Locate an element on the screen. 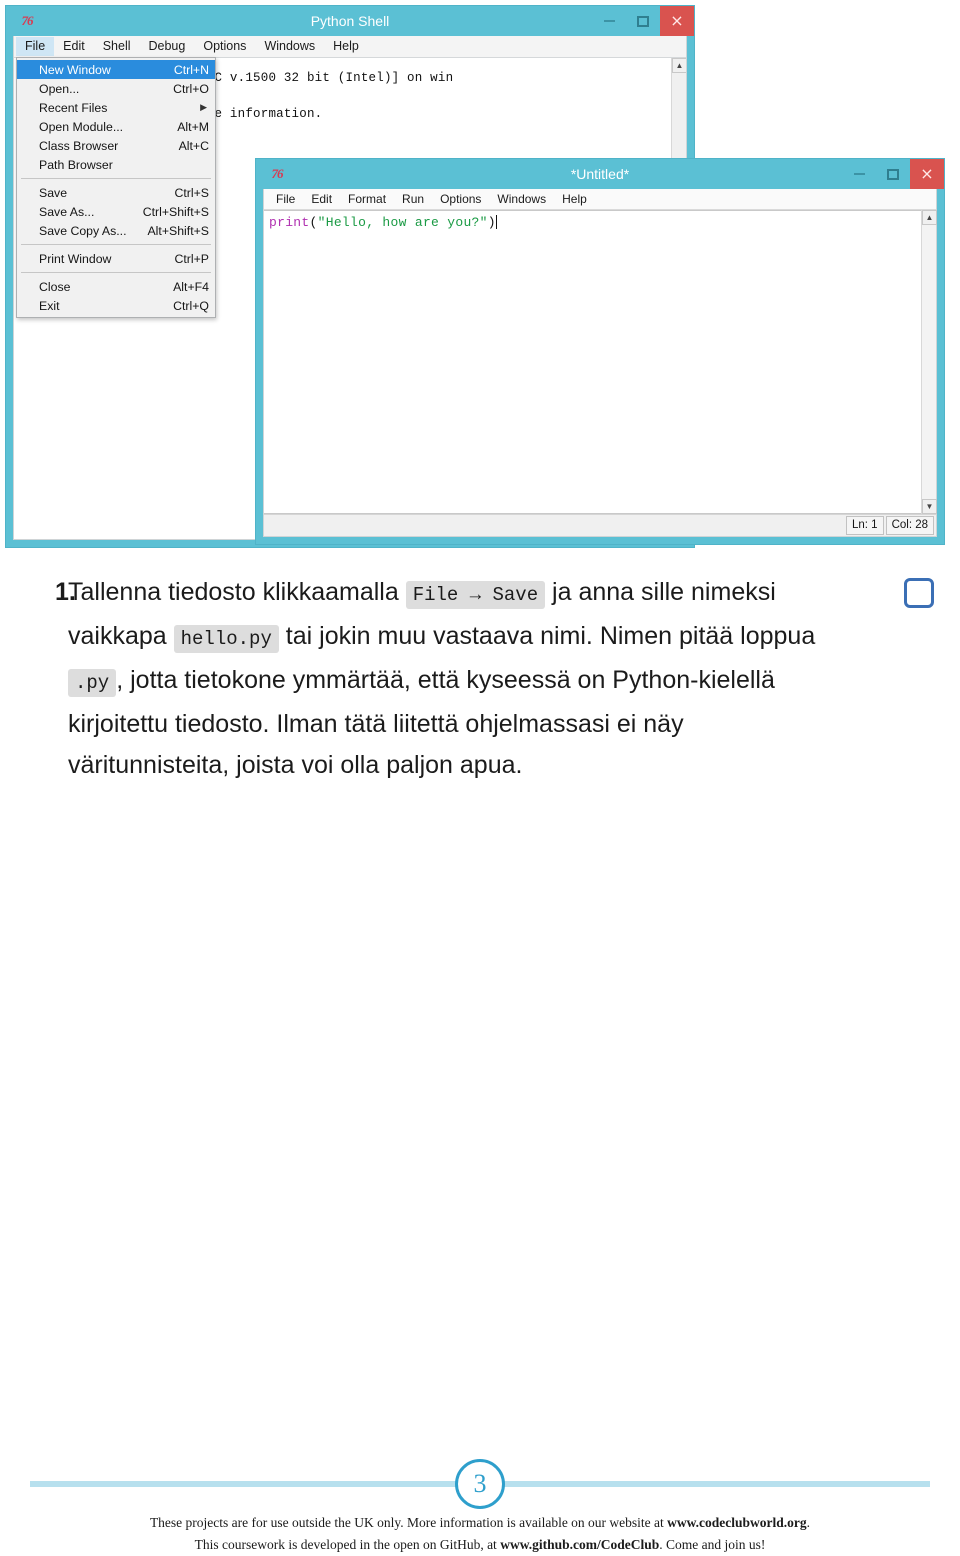 This screenshot has height=1556, width=960. shell-window-controls: × is located at coordinates (643, 21).